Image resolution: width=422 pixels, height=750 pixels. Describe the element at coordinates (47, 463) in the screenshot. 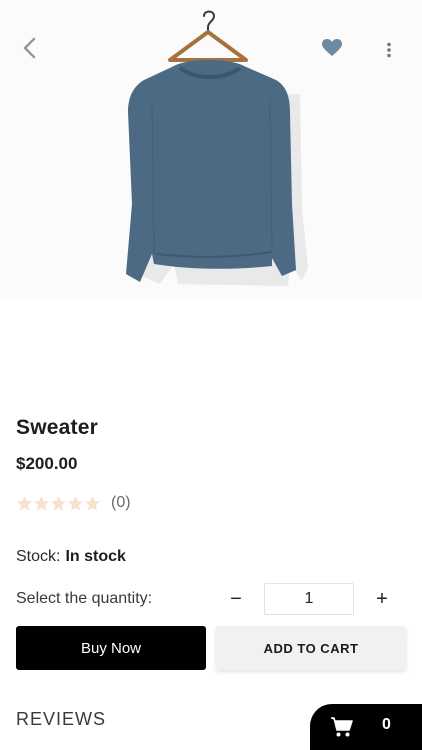

I see `product-price: $200.00` at that location.